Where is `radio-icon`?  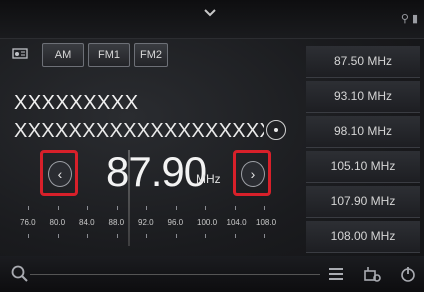
radio-icon is located at coordinates (20, 53).